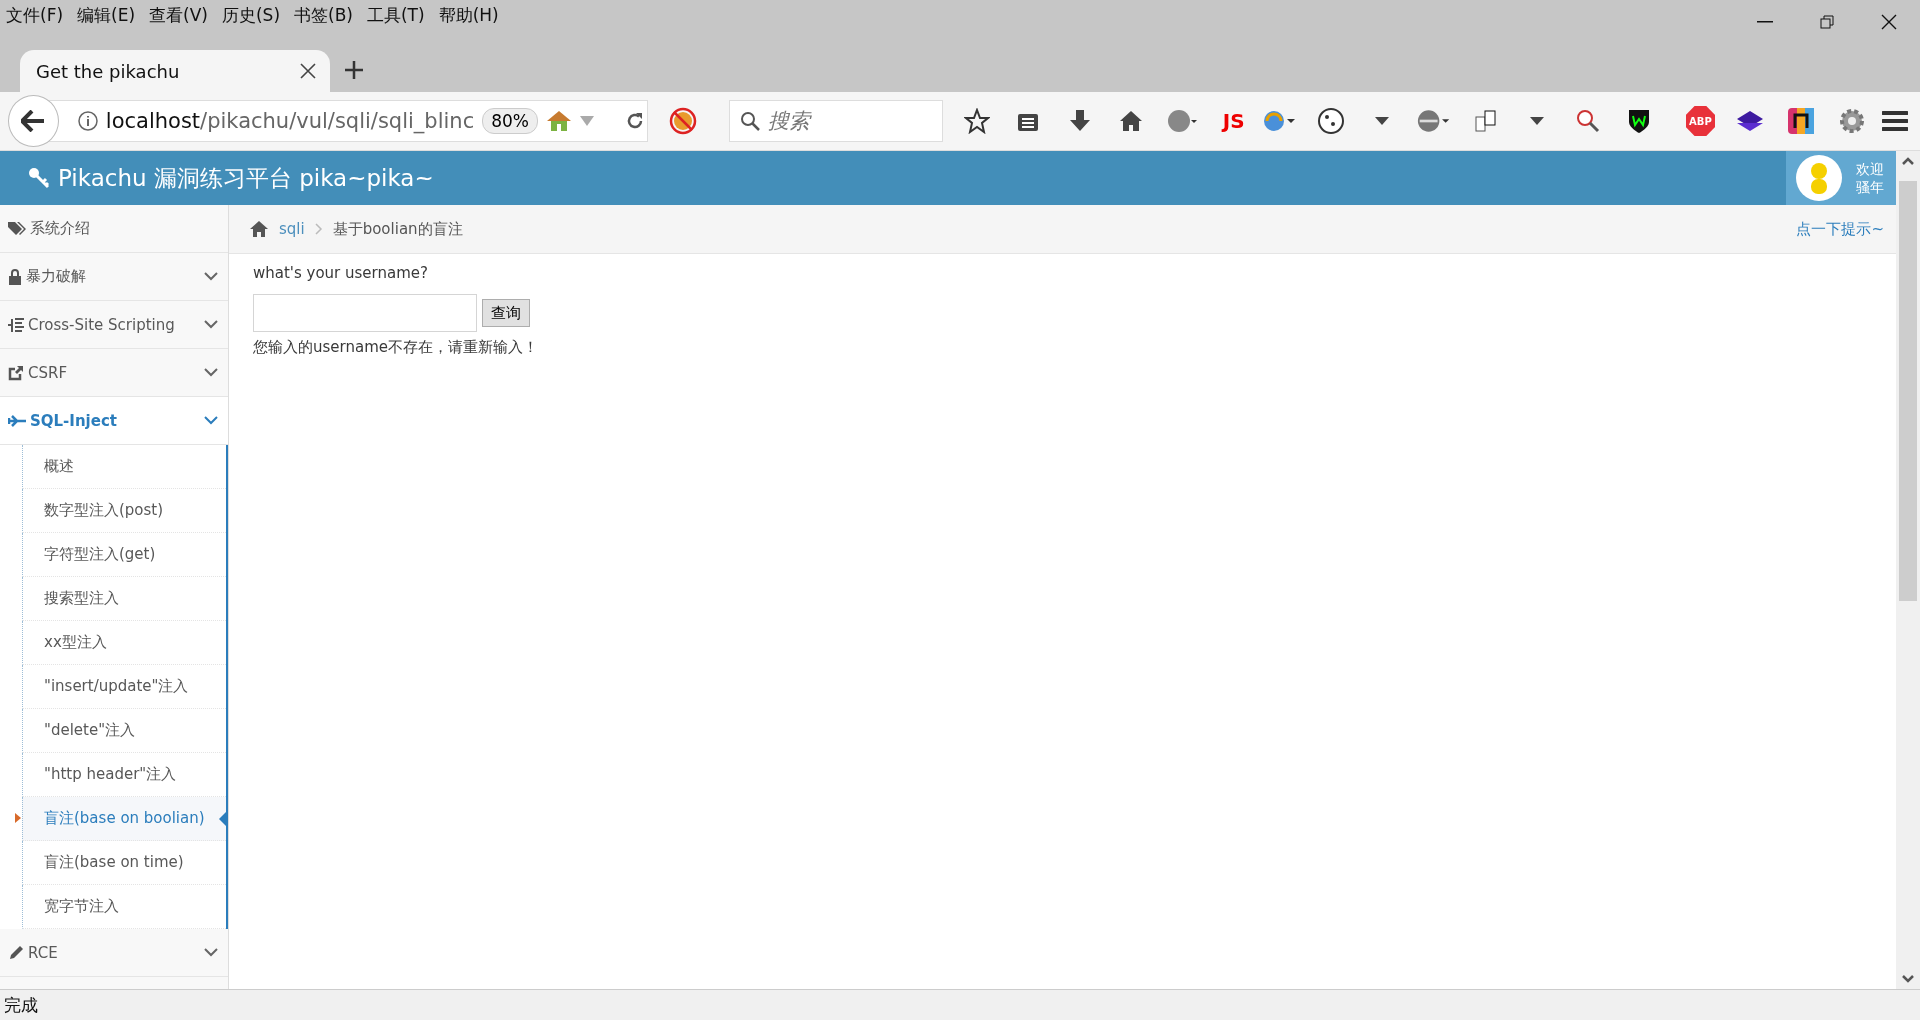 The image size is (1920, 1020). Describe the element at coordinates (114, 421) in the screenshot. I see `sidebar-item: SQL-Inject` at that location.